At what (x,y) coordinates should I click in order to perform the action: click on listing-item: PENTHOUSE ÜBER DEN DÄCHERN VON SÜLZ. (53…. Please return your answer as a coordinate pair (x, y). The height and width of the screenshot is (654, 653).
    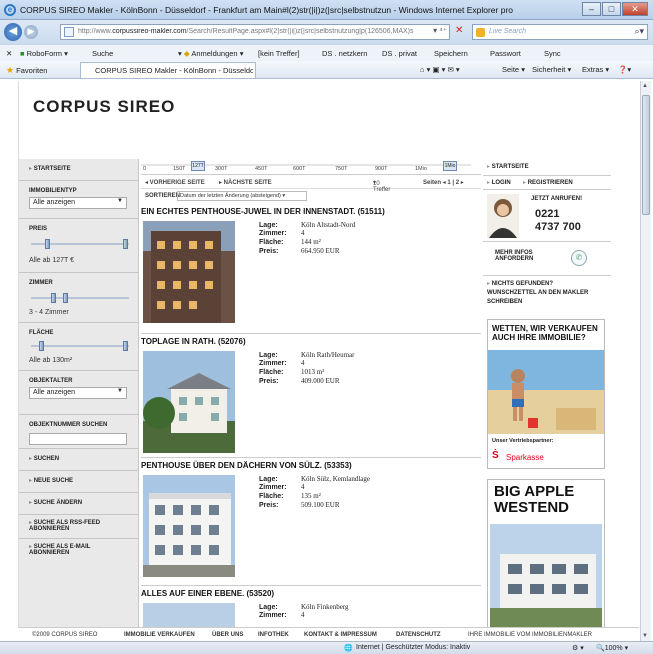
    Looking at the image, I should click on (311, 522).